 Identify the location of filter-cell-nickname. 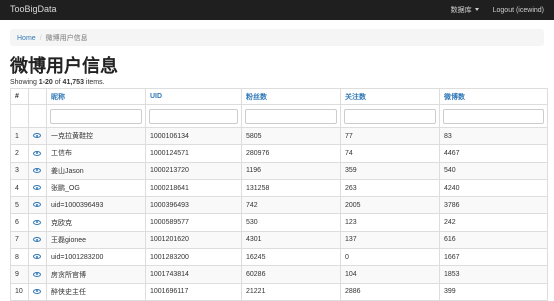
(96, 116).